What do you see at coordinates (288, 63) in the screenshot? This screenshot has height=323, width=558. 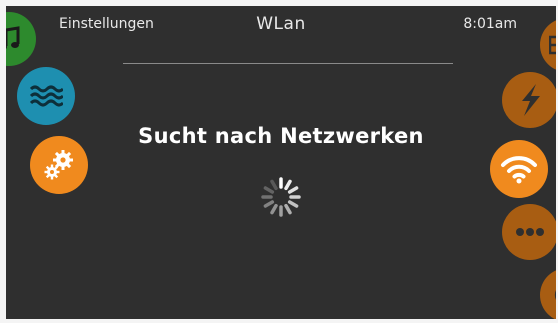 I see `title-divider` at bounding box center [288, 63].